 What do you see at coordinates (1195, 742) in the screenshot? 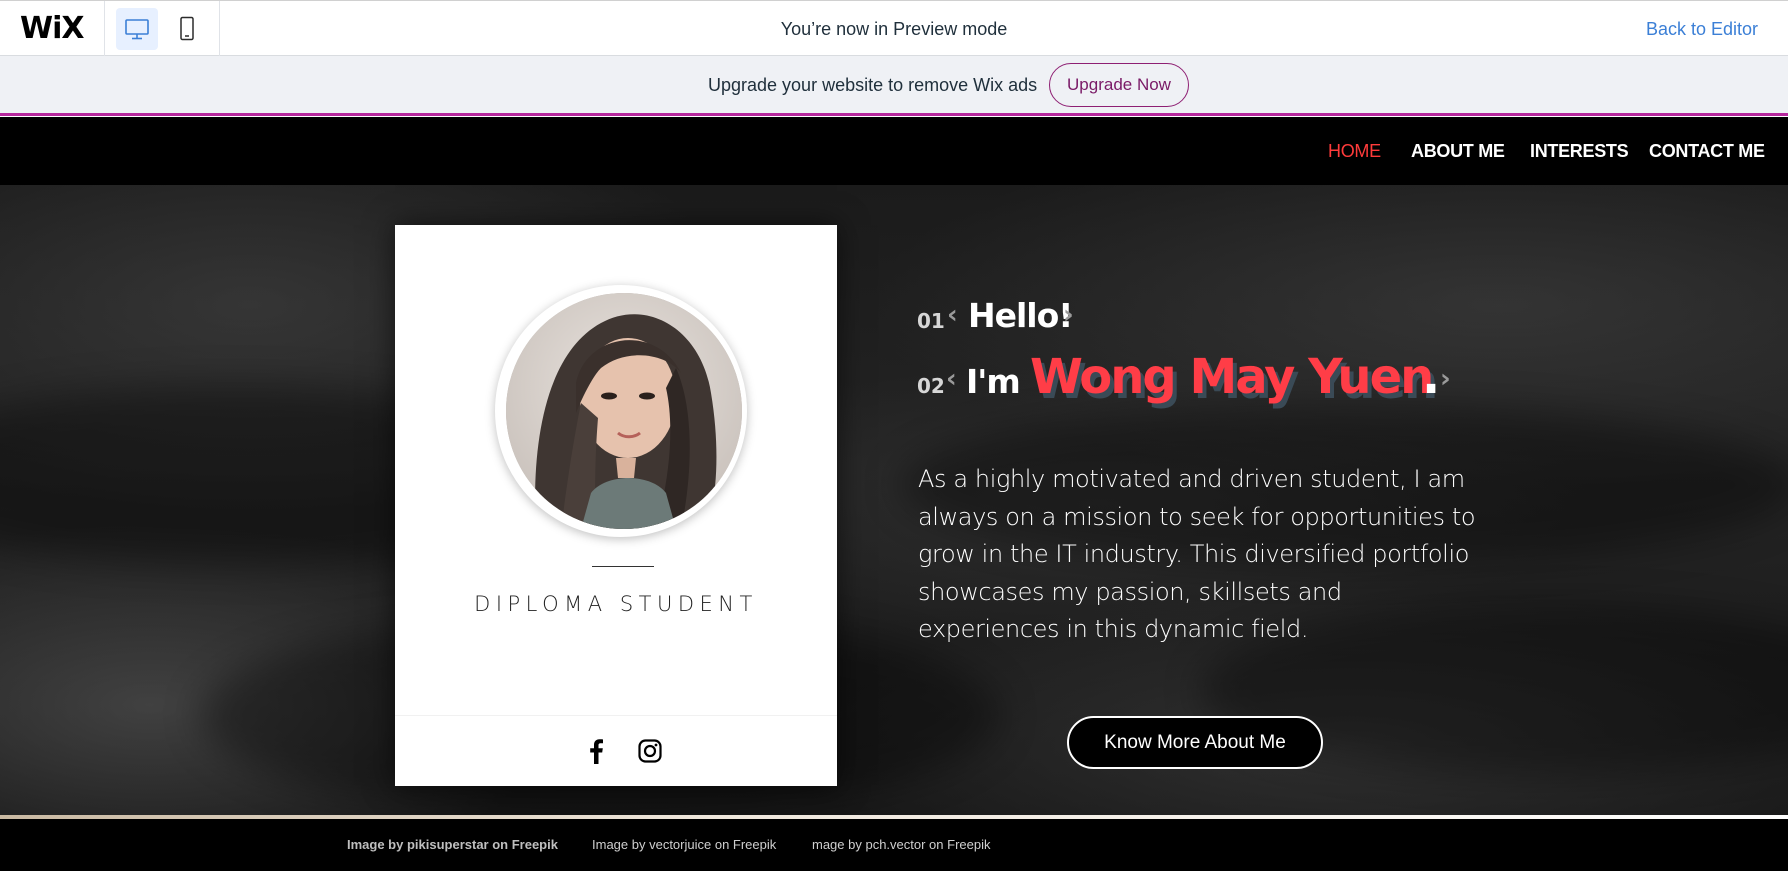
I see `know-more-button: Know More About Me` at bounding box center [1195, 742].